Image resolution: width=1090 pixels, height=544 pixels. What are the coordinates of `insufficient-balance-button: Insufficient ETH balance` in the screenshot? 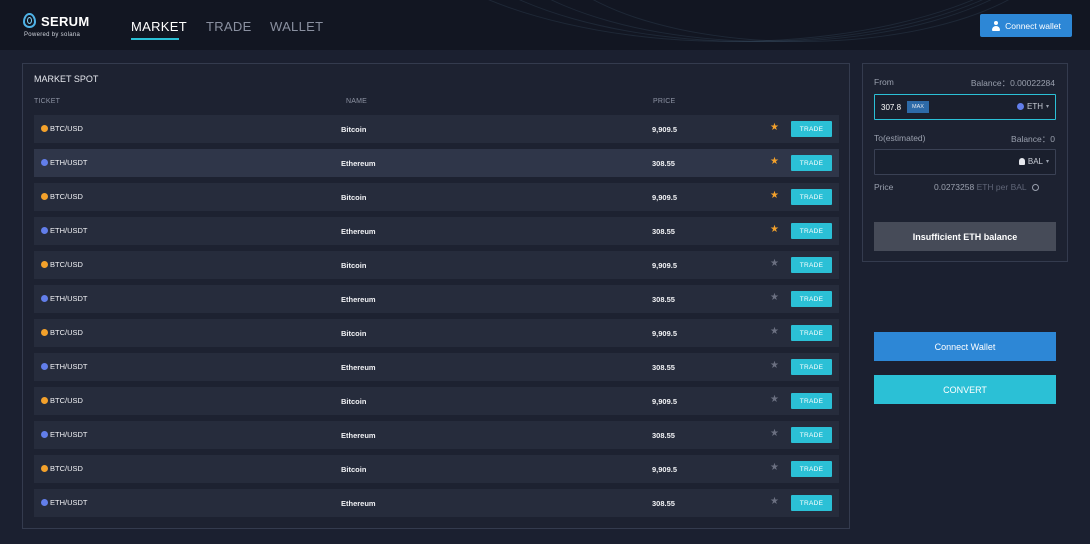 It's located at (965, 236).